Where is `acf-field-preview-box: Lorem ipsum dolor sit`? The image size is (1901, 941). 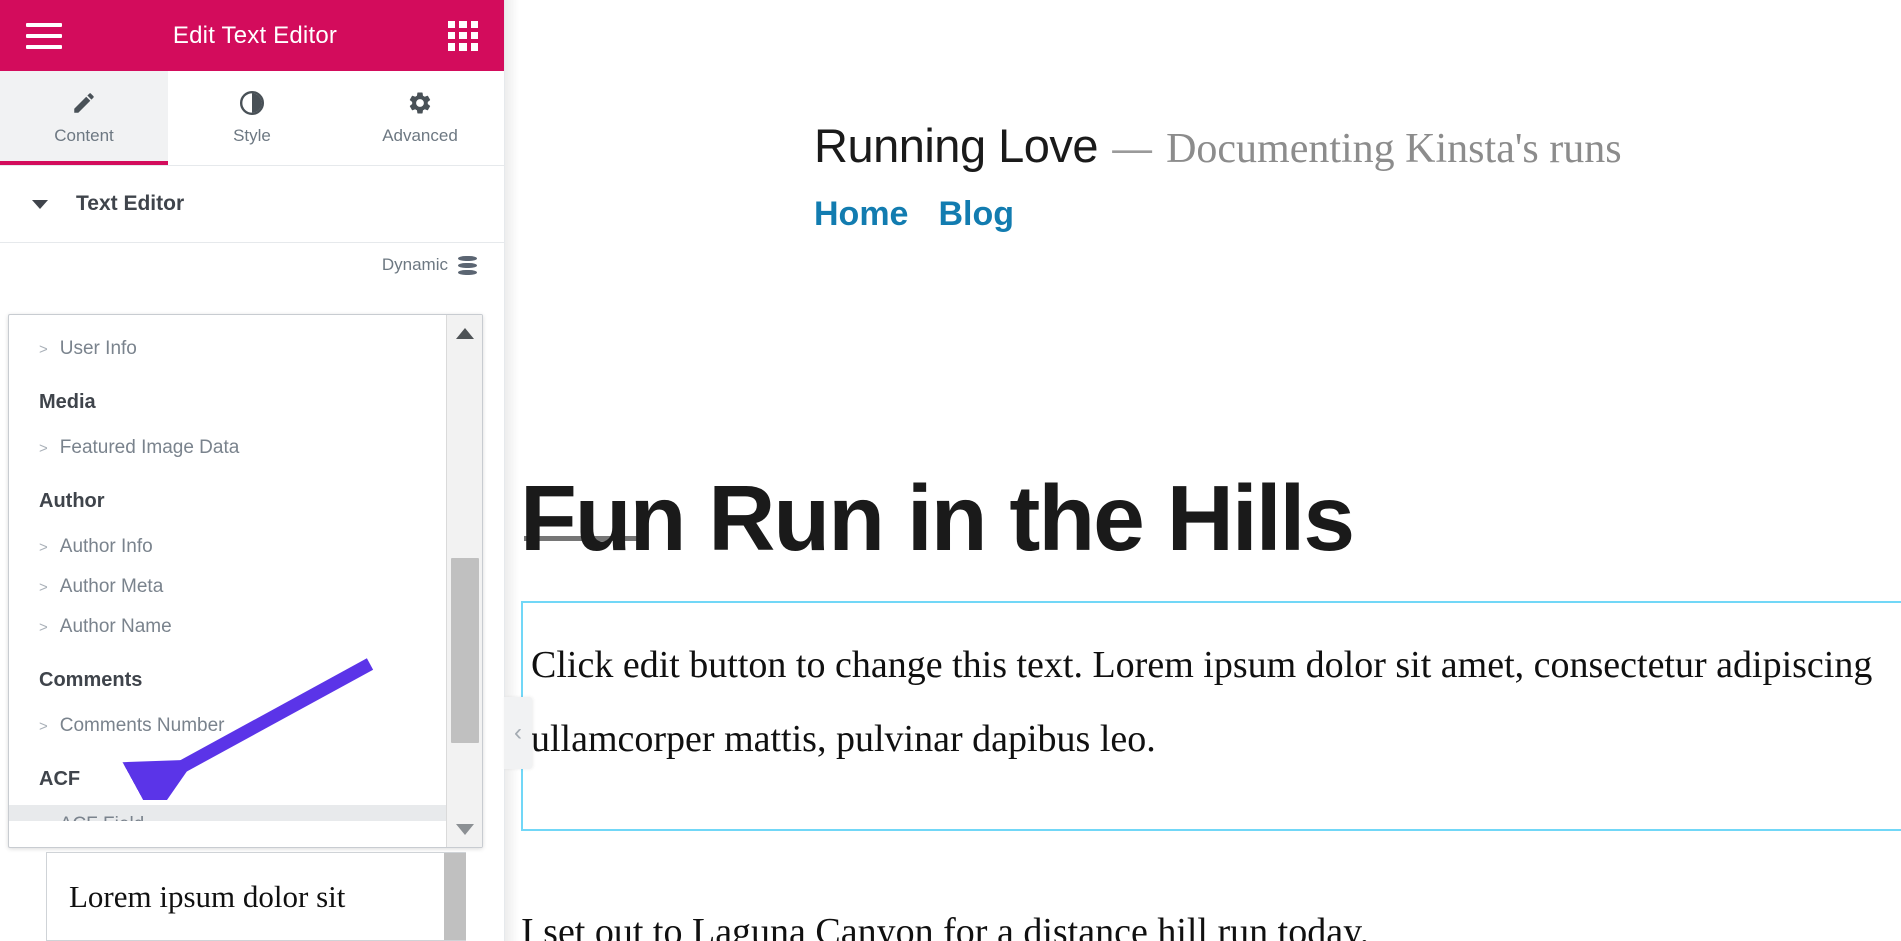 acf-field-preview-box: Lorem ipsum dolor sit is located at coordinates (256, 896).